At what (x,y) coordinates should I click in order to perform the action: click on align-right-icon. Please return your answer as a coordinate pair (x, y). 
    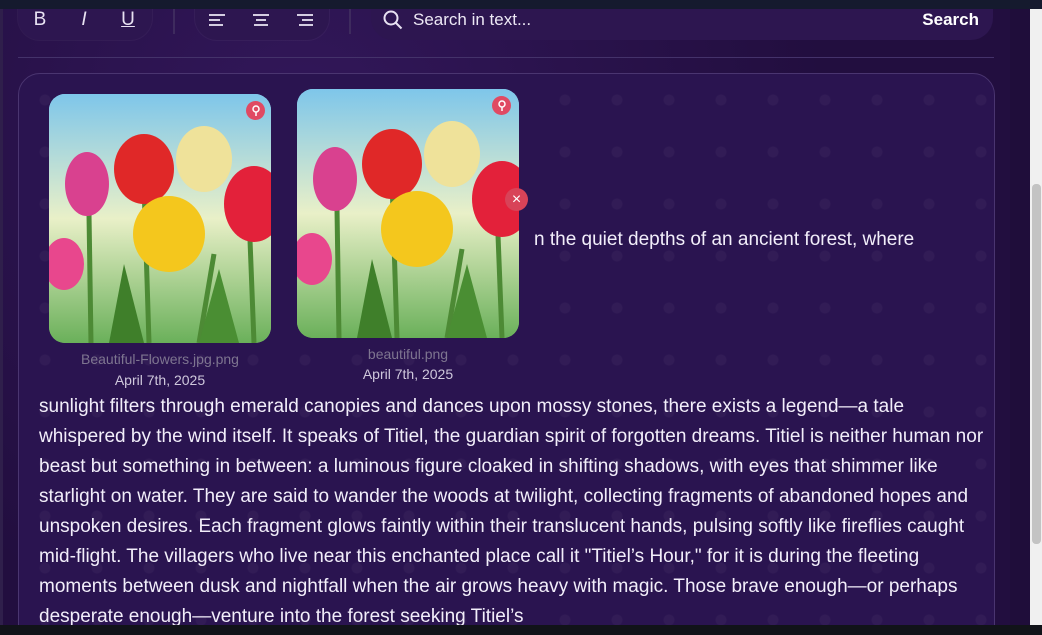
    Looking at the image, I should click on (305, 20).